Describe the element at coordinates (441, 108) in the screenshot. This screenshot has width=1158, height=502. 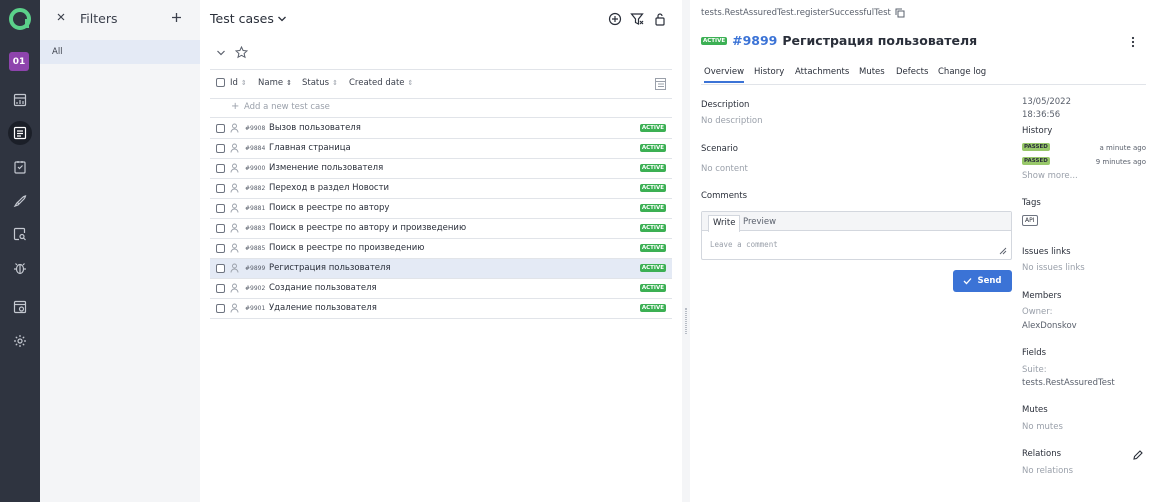
I see `add-test-case-row: + Add a new test case` at that location.